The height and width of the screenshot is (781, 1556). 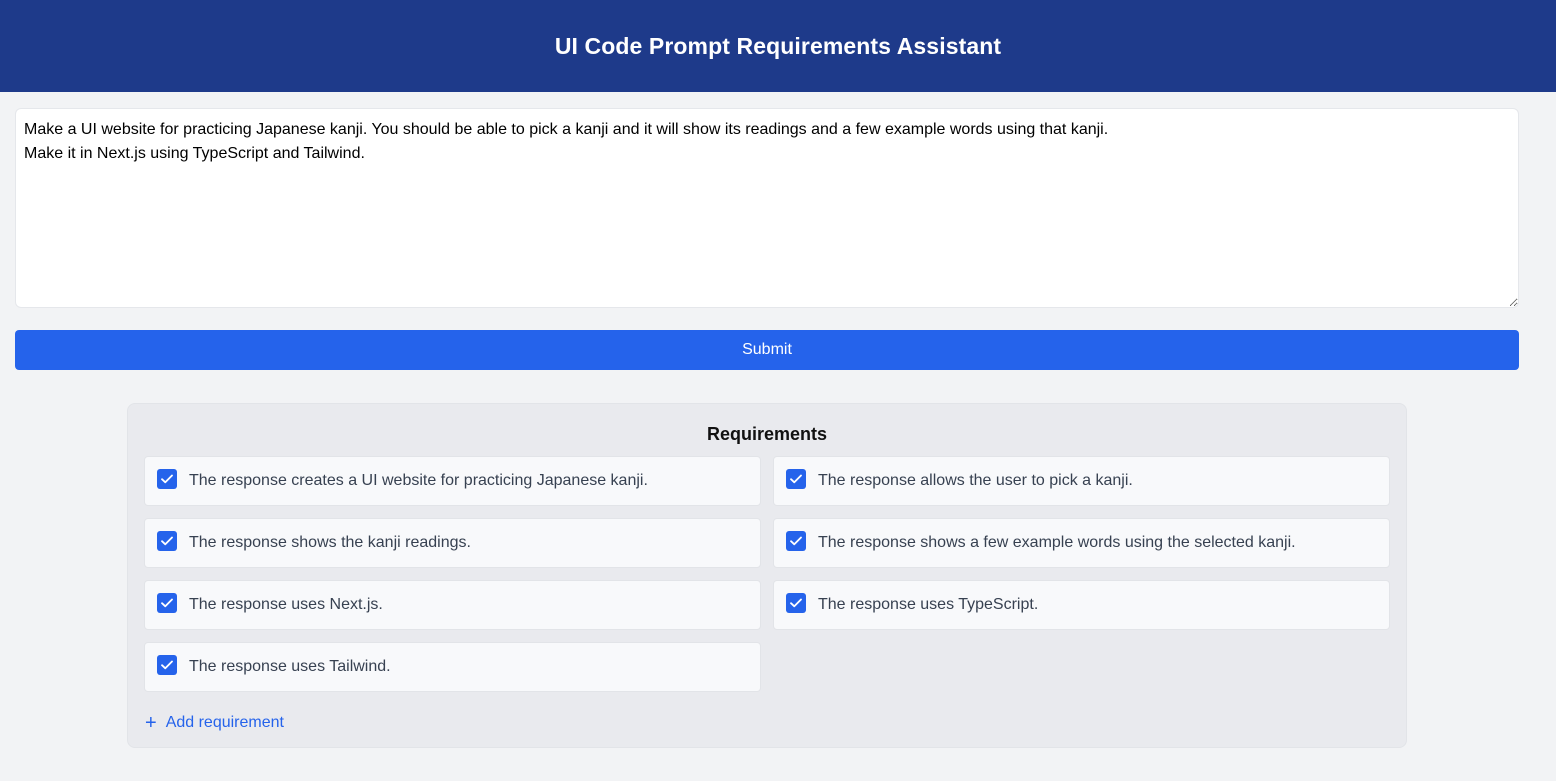 I want to click on requirement-item: The response uses TypeScript., so click(x=1081, y=605).